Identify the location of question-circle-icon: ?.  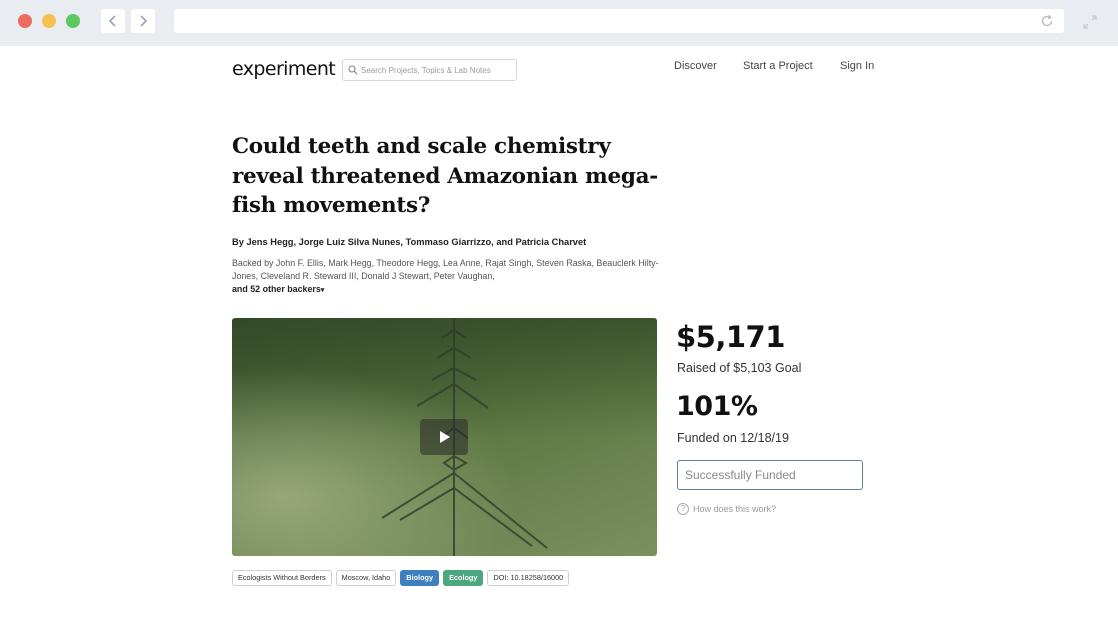
(683, 509).